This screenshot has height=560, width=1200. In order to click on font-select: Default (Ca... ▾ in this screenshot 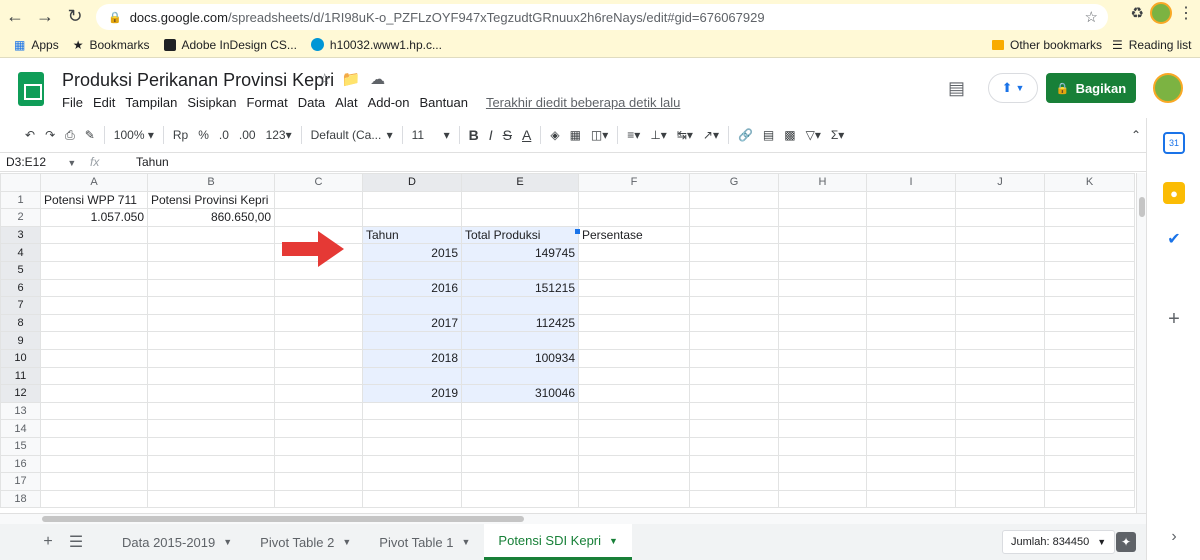, I will do `click(352, 135)`.